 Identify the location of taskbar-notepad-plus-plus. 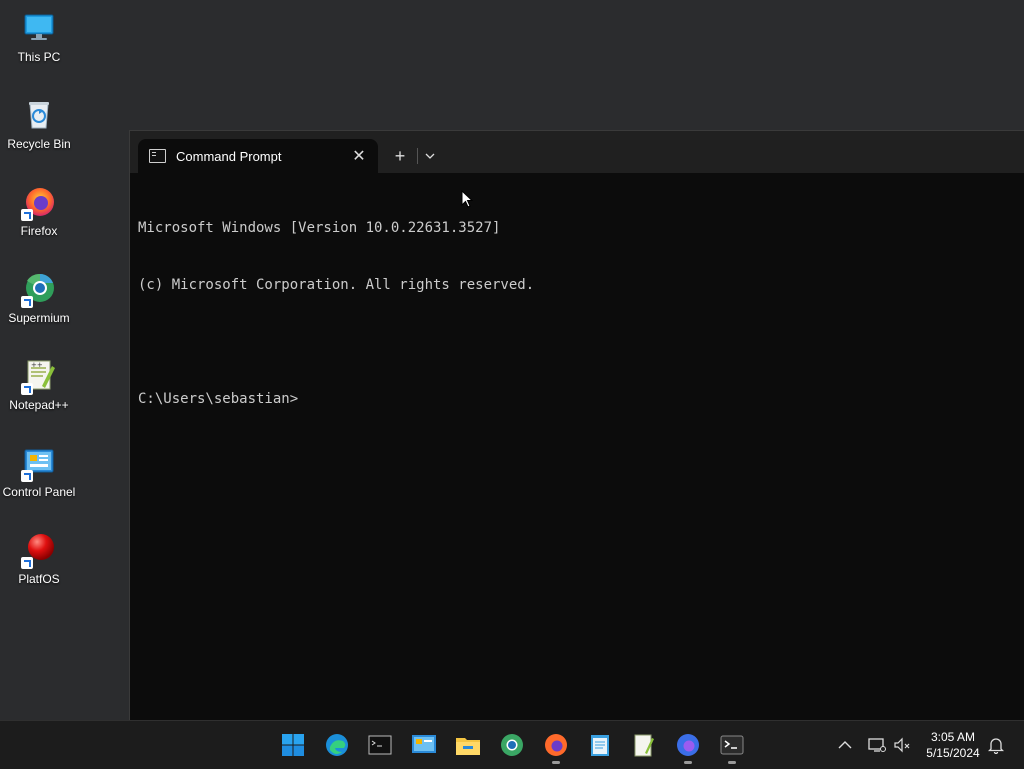
(644, 745).